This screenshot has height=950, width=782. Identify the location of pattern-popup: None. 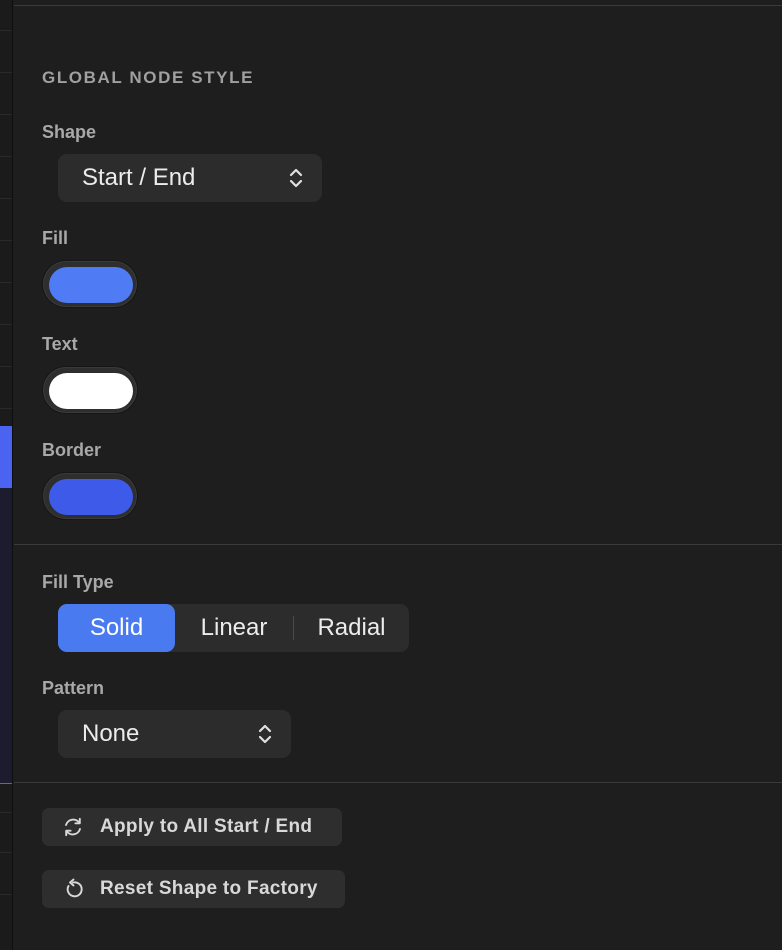
(174, 734).